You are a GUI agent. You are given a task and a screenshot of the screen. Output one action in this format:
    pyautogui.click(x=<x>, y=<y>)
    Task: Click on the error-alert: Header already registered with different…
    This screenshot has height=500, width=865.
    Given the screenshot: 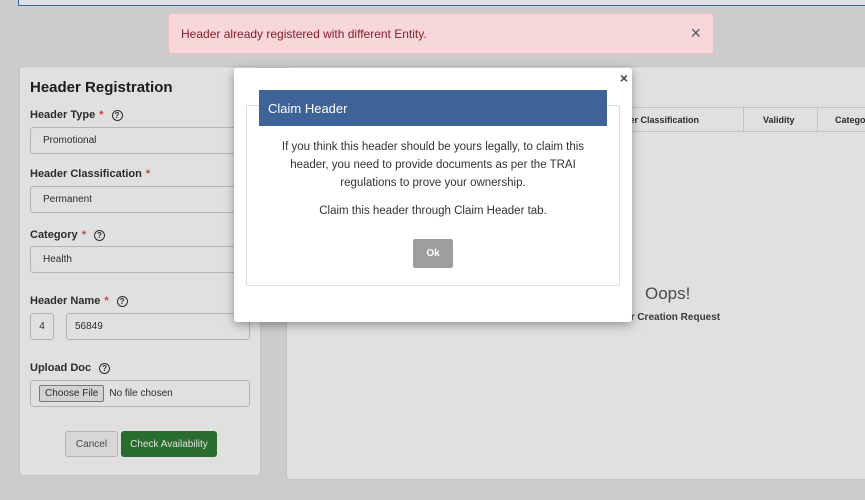 What is the action you would take?
    pyautogui.click(x=441, y=33)
    